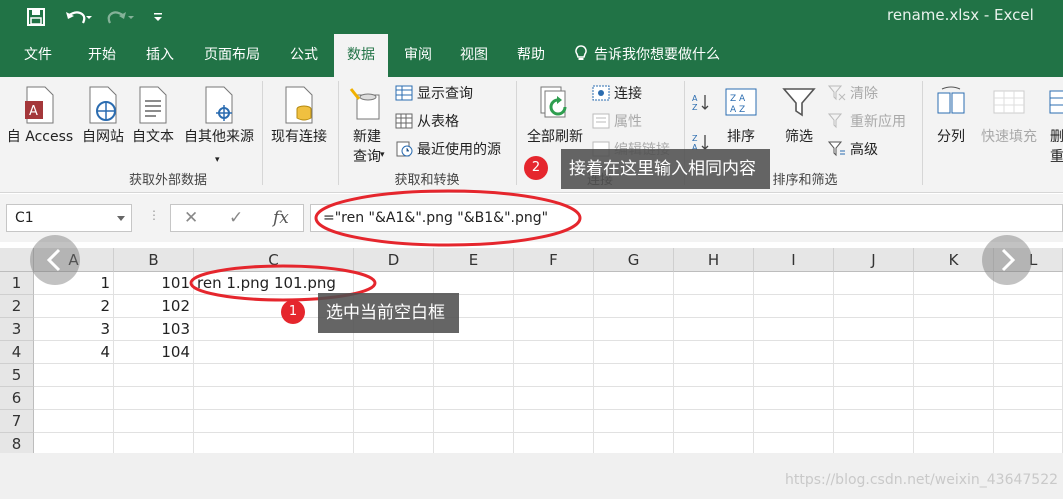 The width and height of the screenshot is (1063, 499). What do you see at coordinates (448, 218) in the screenshot?
I see `formula-highlight-ellipse` at bounding box center [448, 218].